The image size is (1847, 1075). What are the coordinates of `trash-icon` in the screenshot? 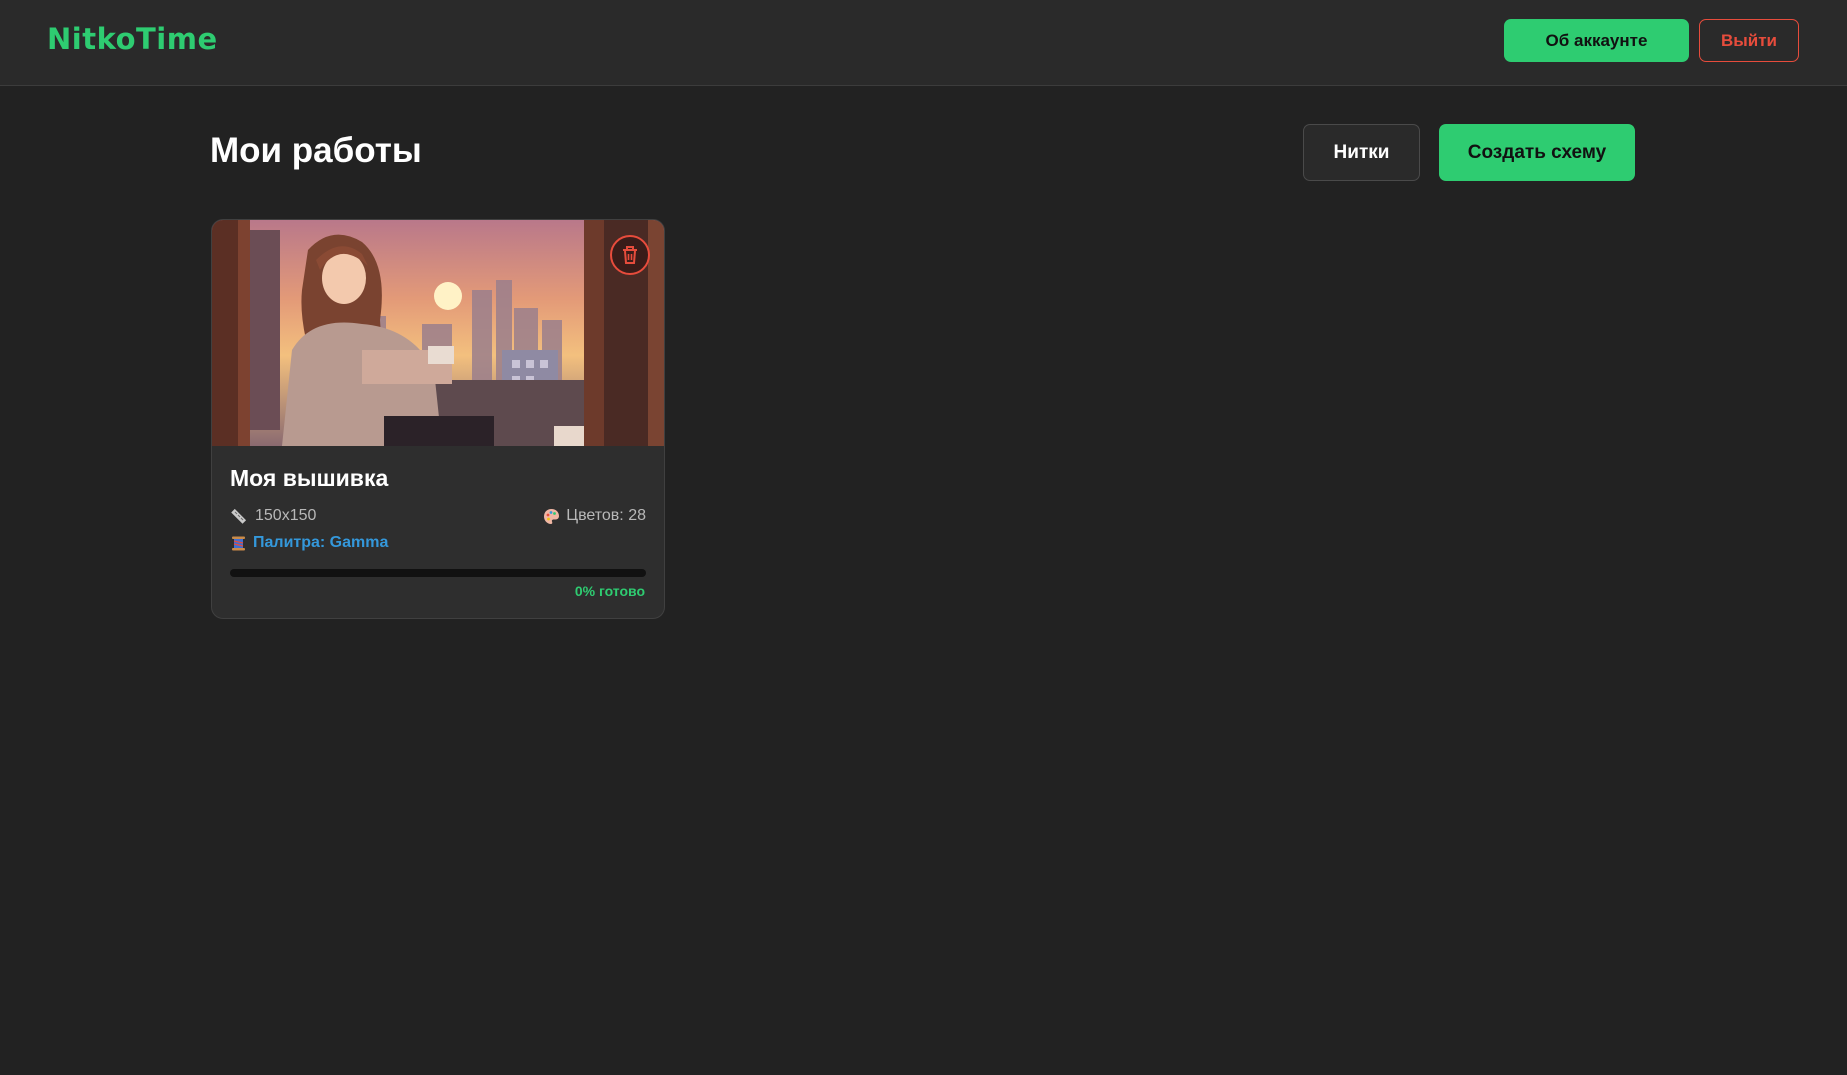 It's located at (630, 255).